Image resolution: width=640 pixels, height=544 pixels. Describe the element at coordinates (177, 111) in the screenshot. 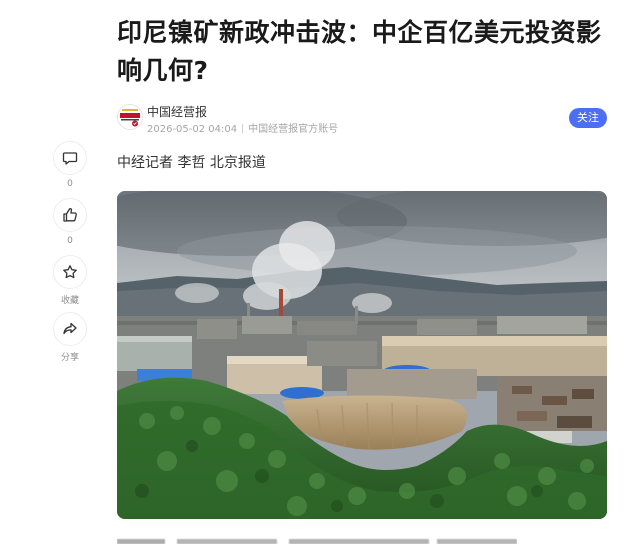

I see `author-name: 中国经营报` at that location.